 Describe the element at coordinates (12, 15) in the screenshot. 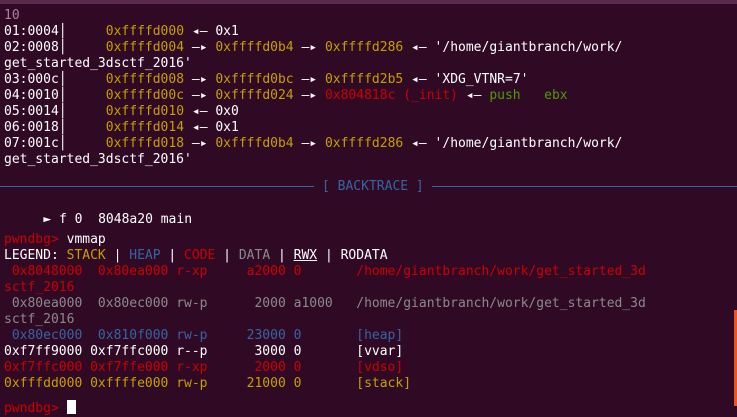

I see `stack-top-value: 10` at that location.